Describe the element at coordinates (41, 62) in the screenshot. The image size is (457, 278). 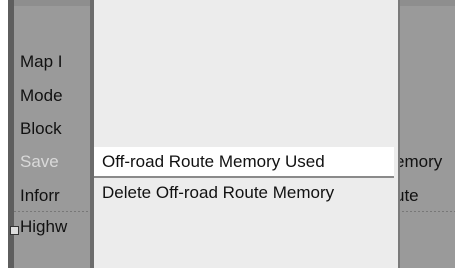
I see `menu-item-map: Map I` at that location.